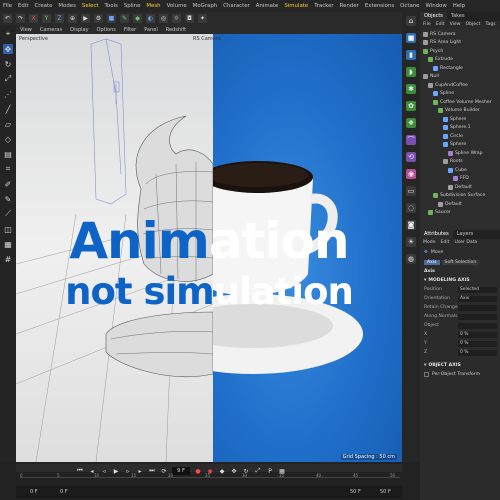  I want to click on model-mode-icon: ◇, so click(8, 139).